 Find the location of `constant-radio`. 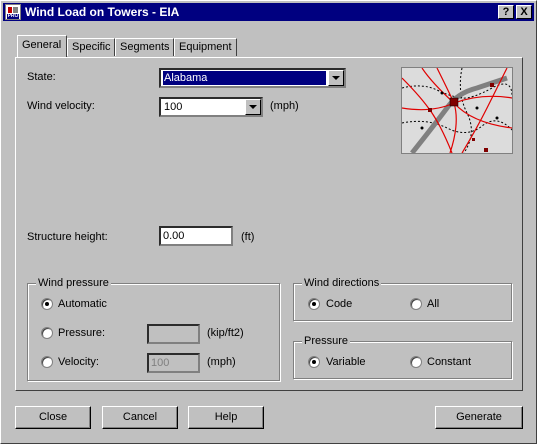

constant-radio is located at coordinates (416, 362).